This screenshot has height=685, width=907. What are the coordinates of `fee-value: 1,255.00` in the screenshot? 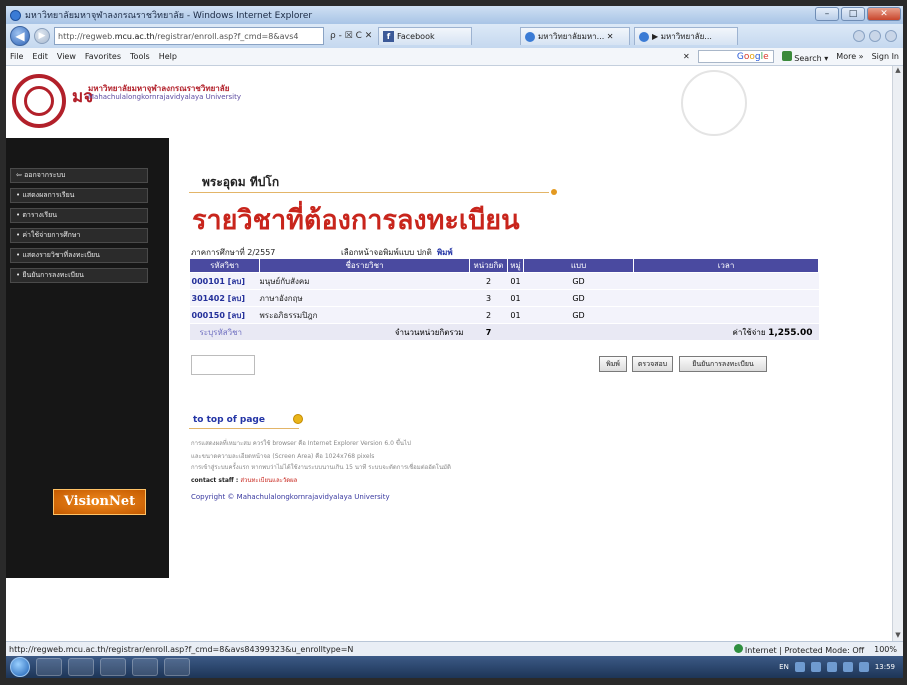 It's located at (790, 332).